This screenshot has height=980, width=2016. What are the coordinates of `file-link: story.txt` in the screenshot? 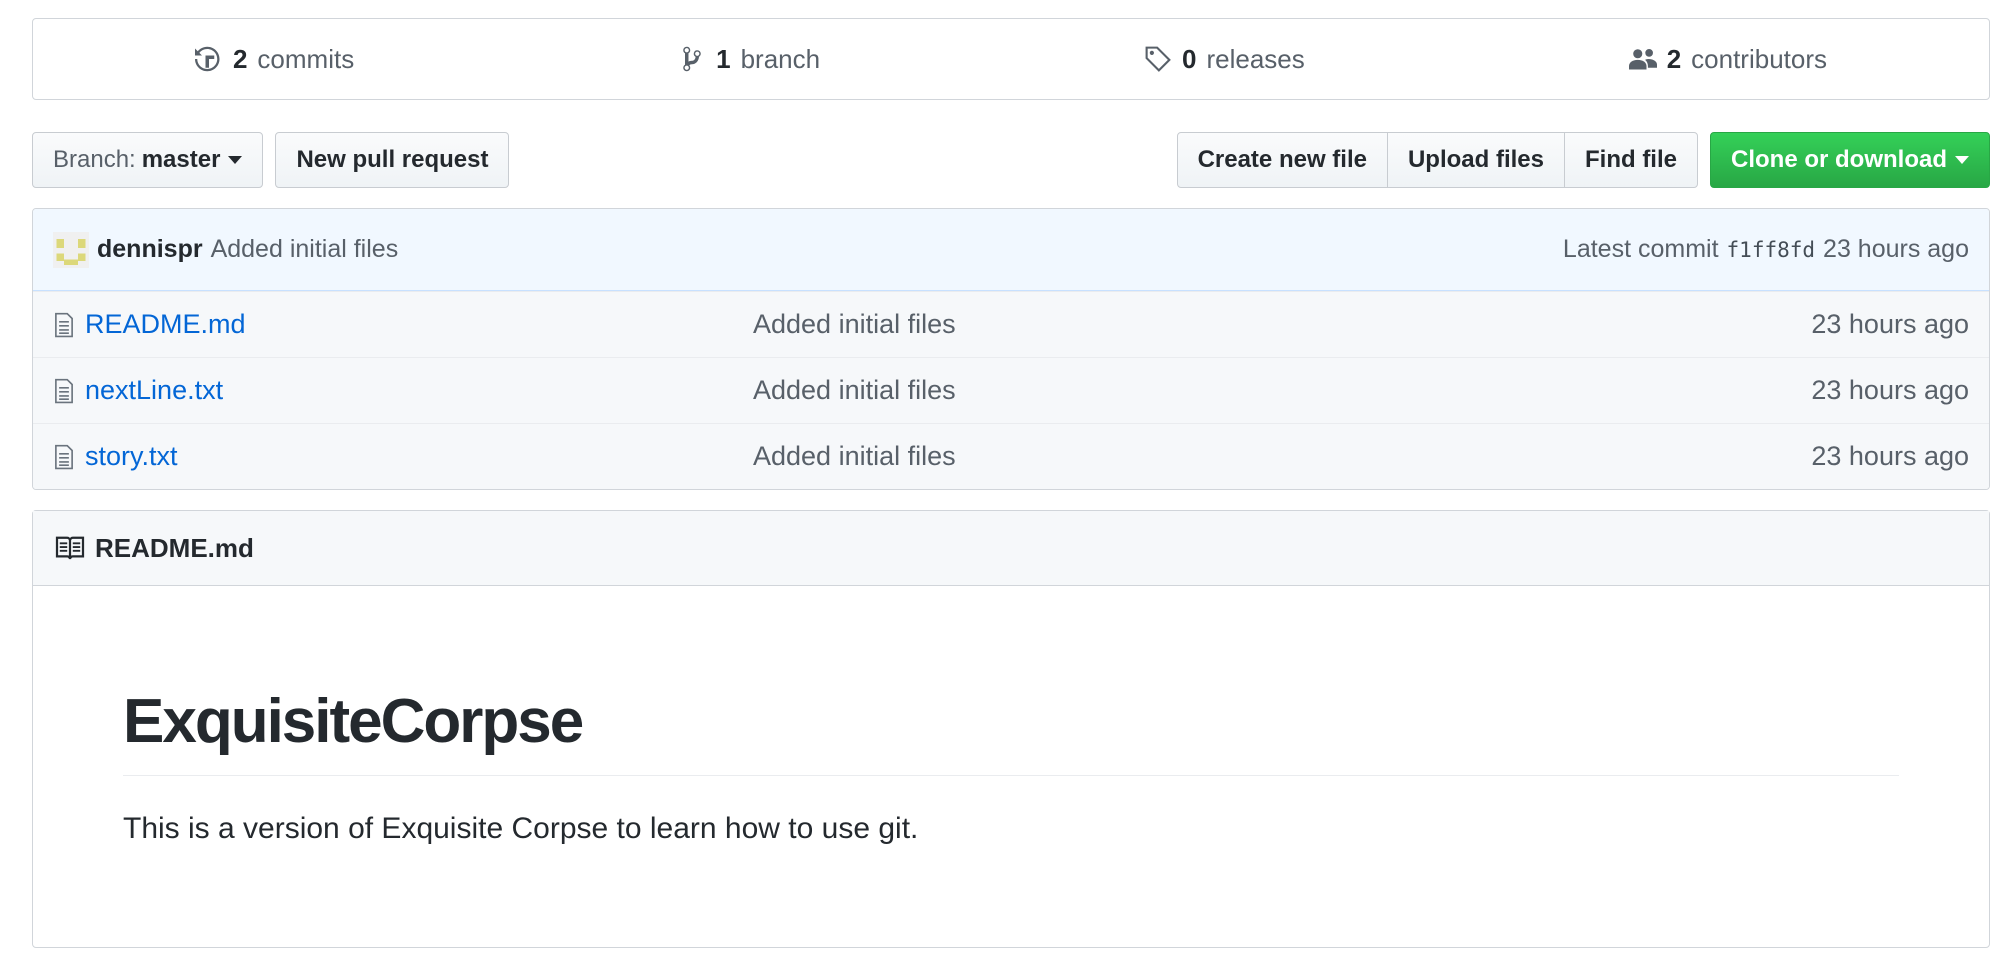 It's located at (131, 456).